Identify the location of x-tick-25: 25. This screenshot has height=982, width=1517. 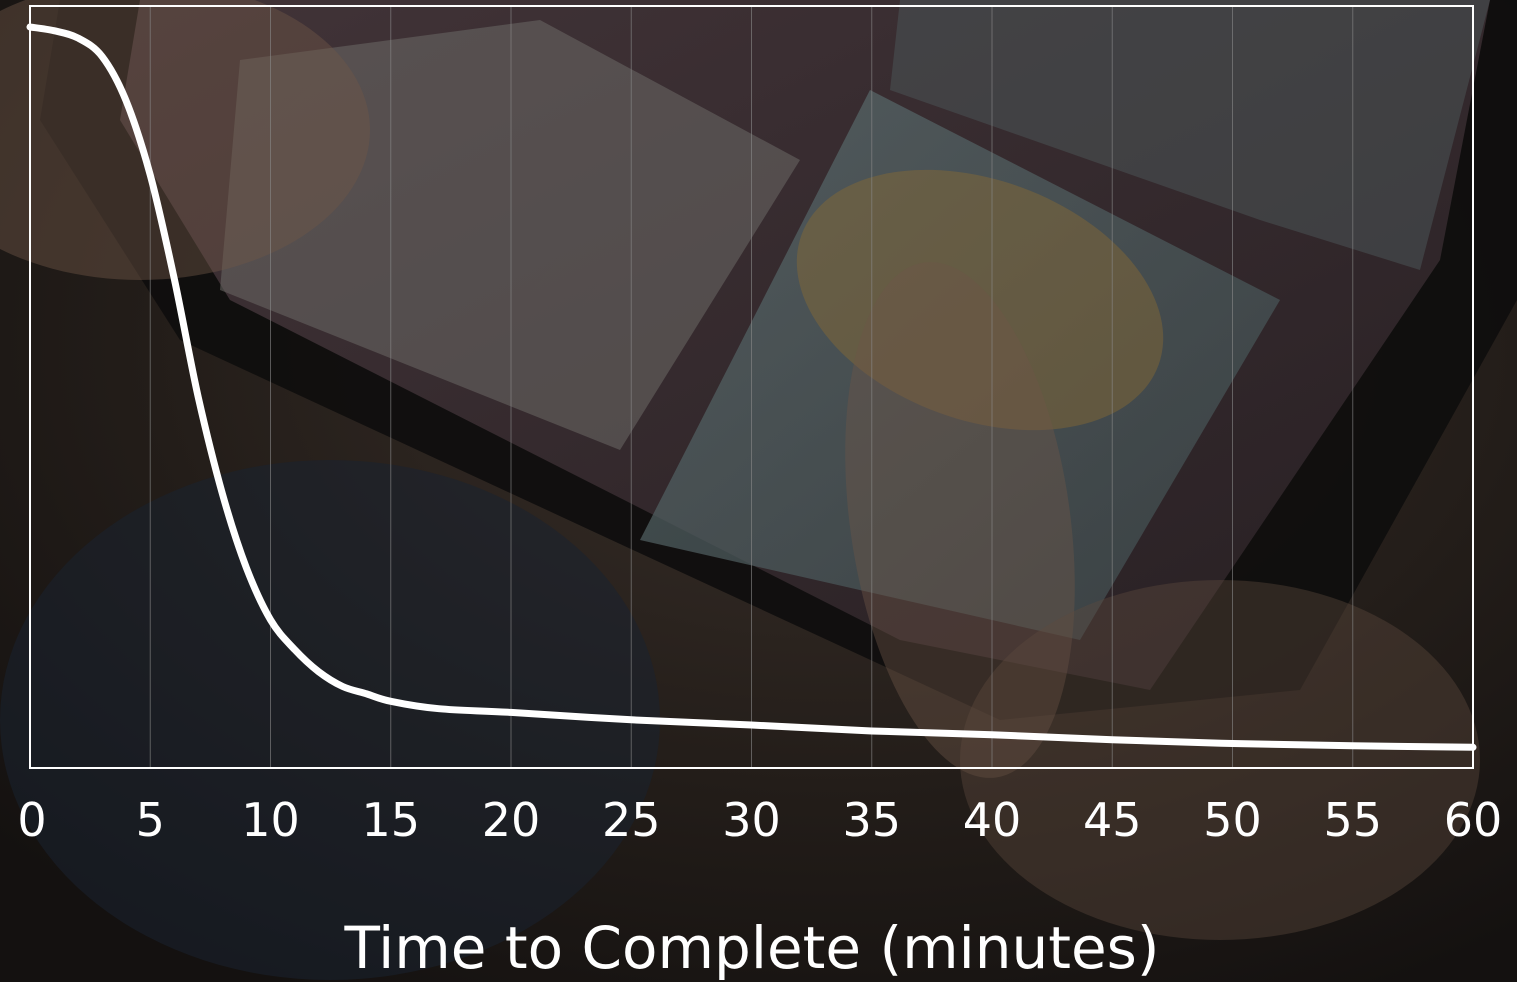
(631, 820).